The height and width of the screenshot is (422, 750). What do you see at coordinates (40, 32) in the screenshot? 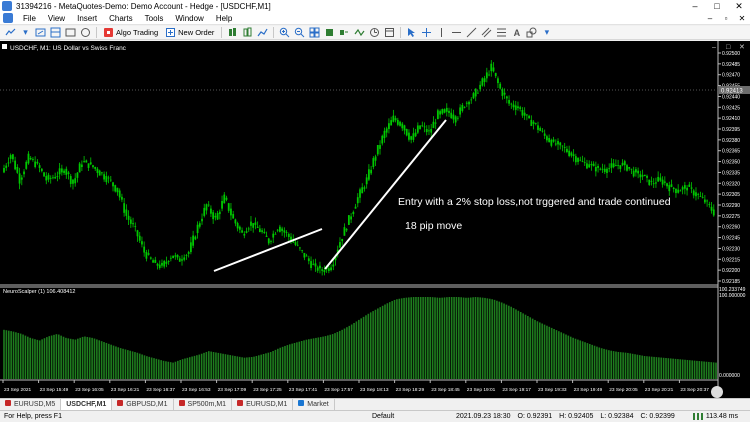
I see `new-chart-icon` at bounding box center [40, 32].